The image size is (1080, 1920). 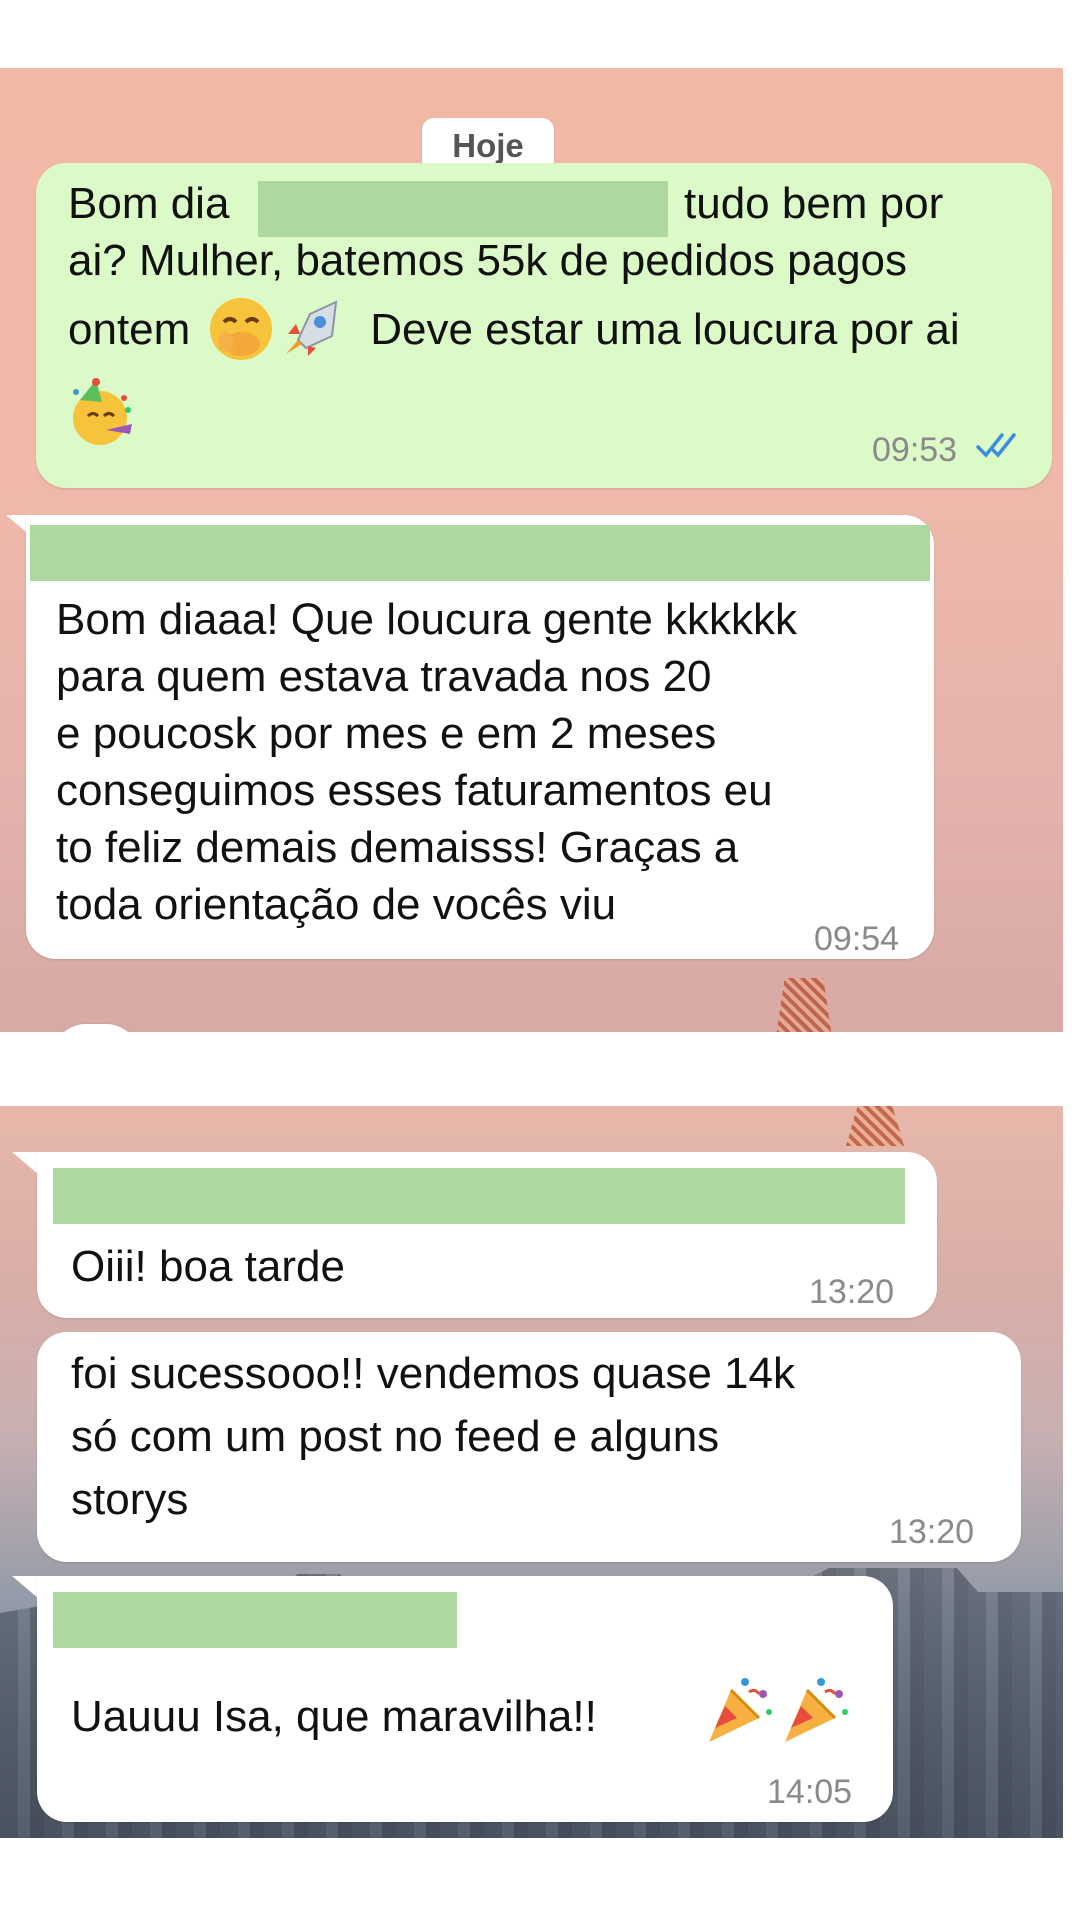 What do you see at coordinates (129, 329) in the screenshot?
I see `message-text-part: ontem` at bounding box center [129, 329].